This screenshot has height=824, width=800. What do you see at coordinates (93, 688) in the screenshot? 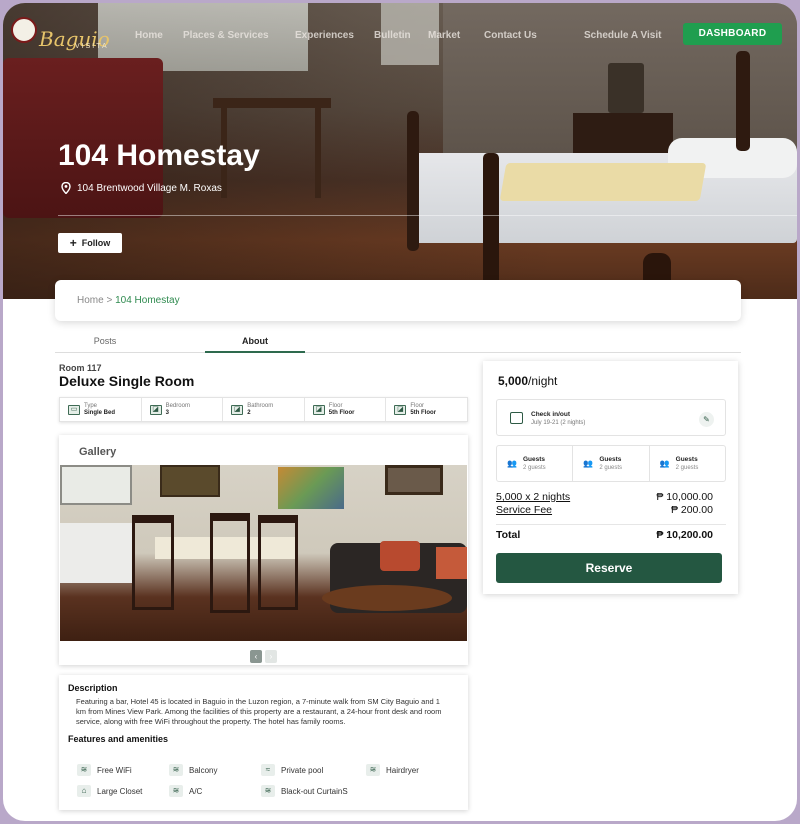
I see `description-heading: Description` at bounding box center [93, 688].